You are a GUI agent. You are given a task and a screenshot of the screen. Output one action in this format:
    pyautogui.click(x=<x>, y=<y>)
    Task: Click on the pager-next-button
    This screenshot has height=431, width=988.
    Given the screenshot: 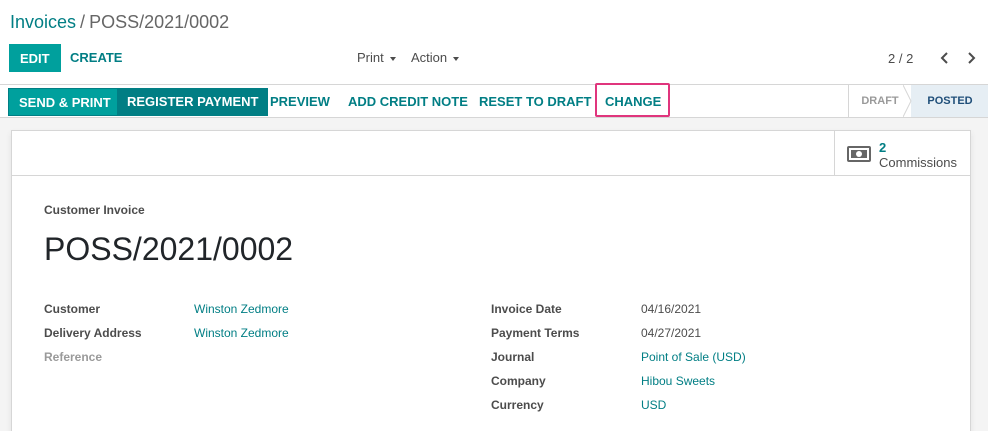 What is the action you would take?
    pyautogui.click(x=971, y=58)
    